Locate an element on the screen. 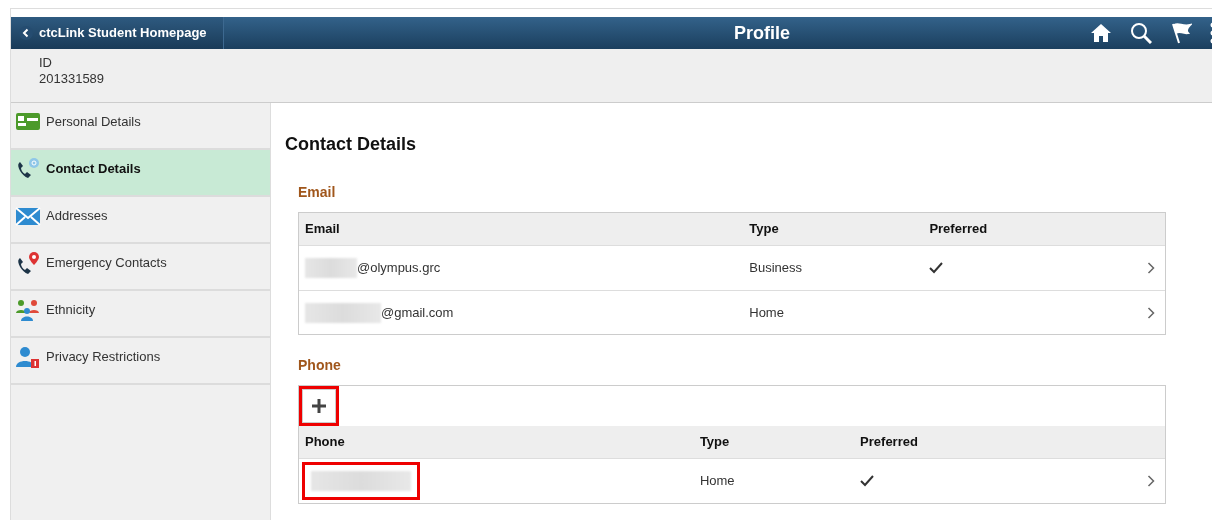  sidebar-item: Addresses is located at coordinates (140, 220).